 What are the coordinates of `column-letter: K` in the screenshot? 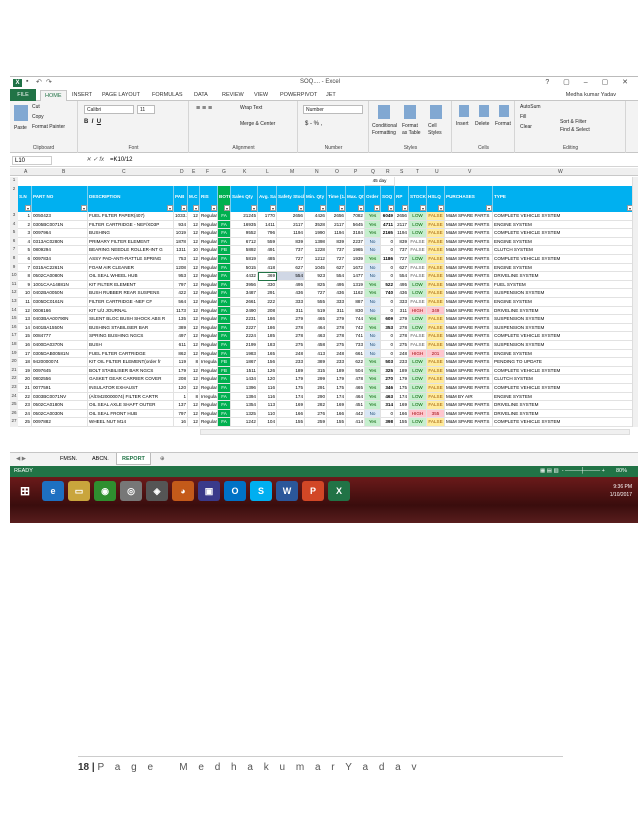 It's located at (244, 172).